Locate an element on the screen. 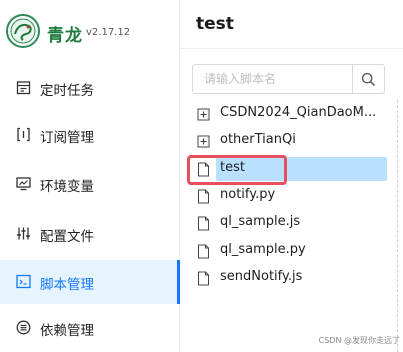 Image resolution: width=403 pixels, height=352 pixels. watermark: CSDN @发现你走远了 is located at coordinates (359, 340).